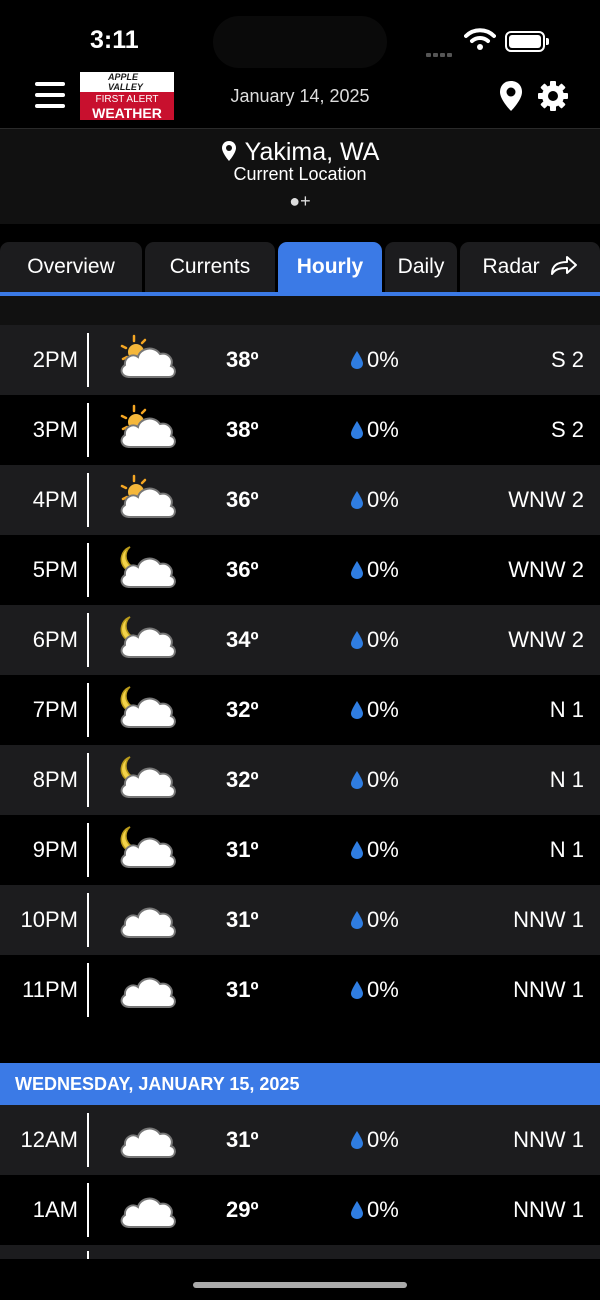 The width and height of the screenshot is (600, 1300). Describe the element at coordinates (50, 989) in the screenshot. I see `row-time: 11PM` at that location.